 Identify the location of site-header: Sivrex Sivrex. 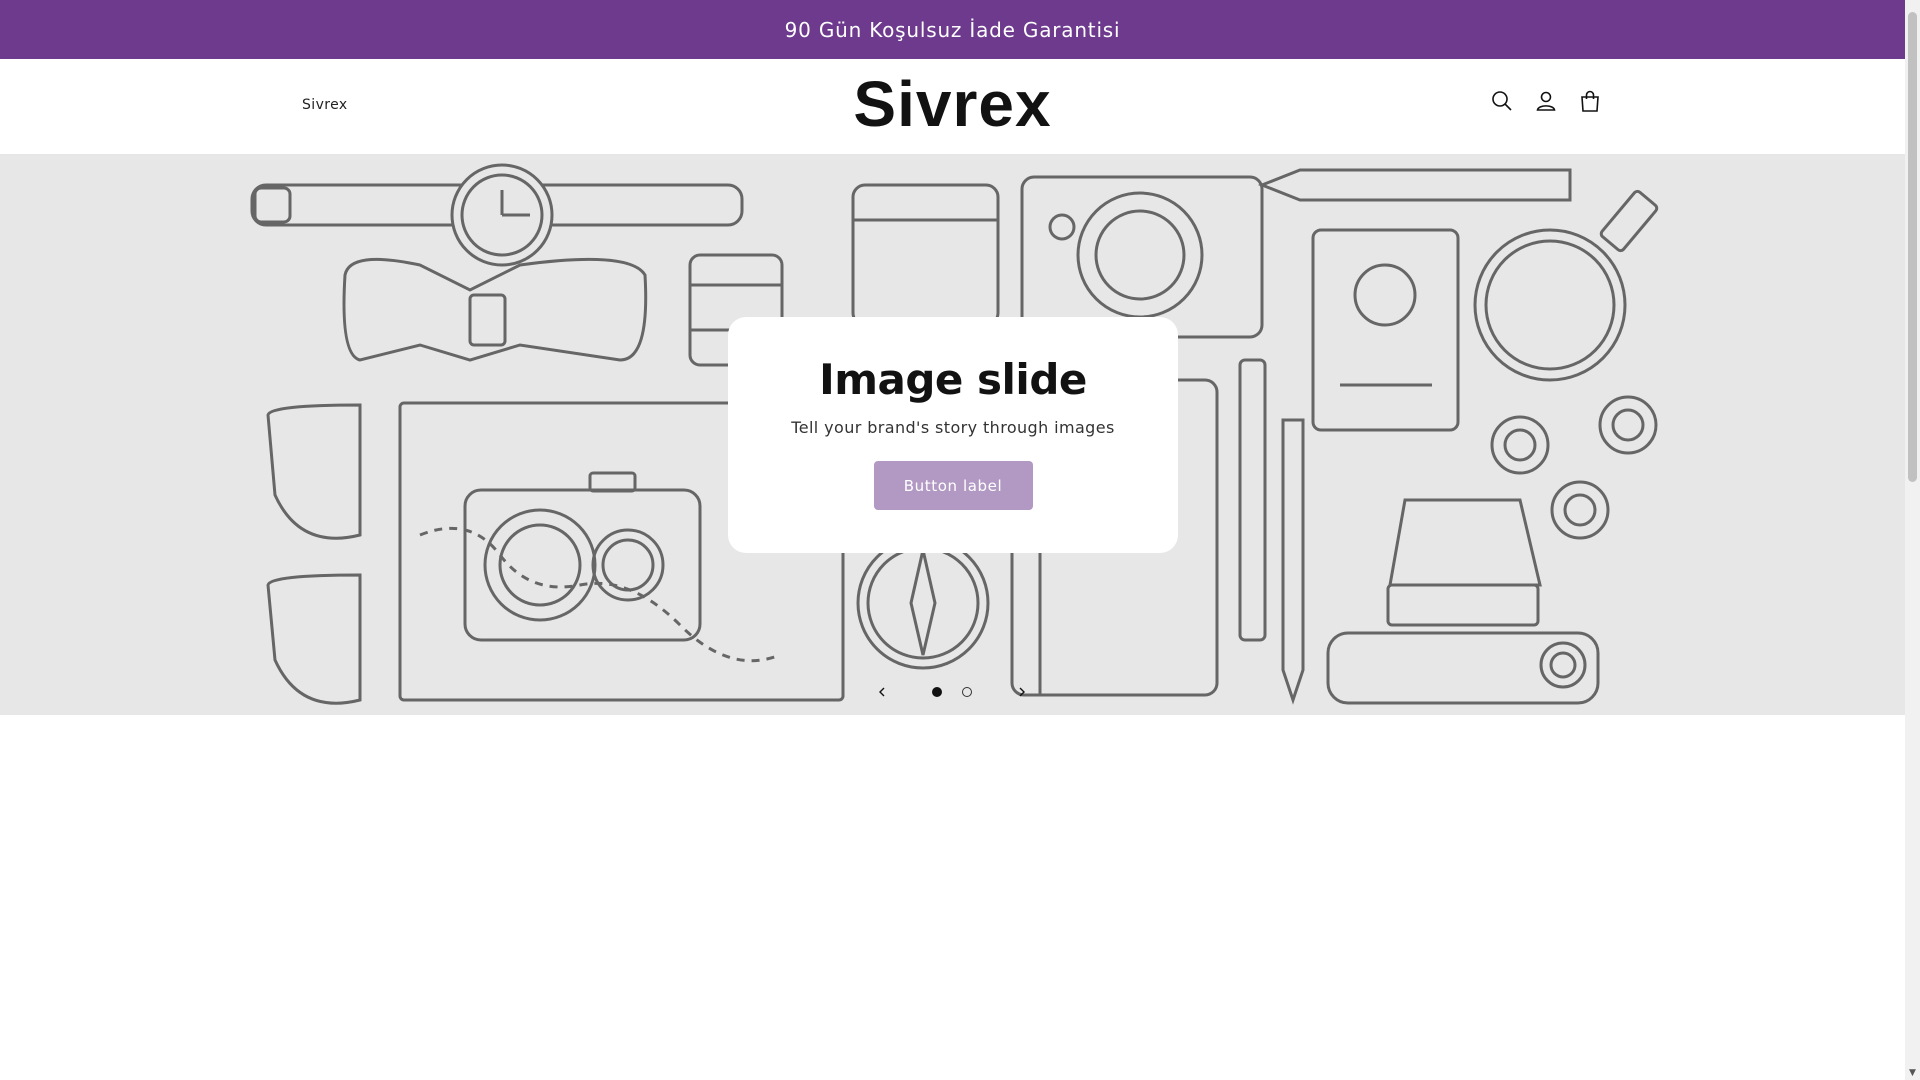
(952, 107).